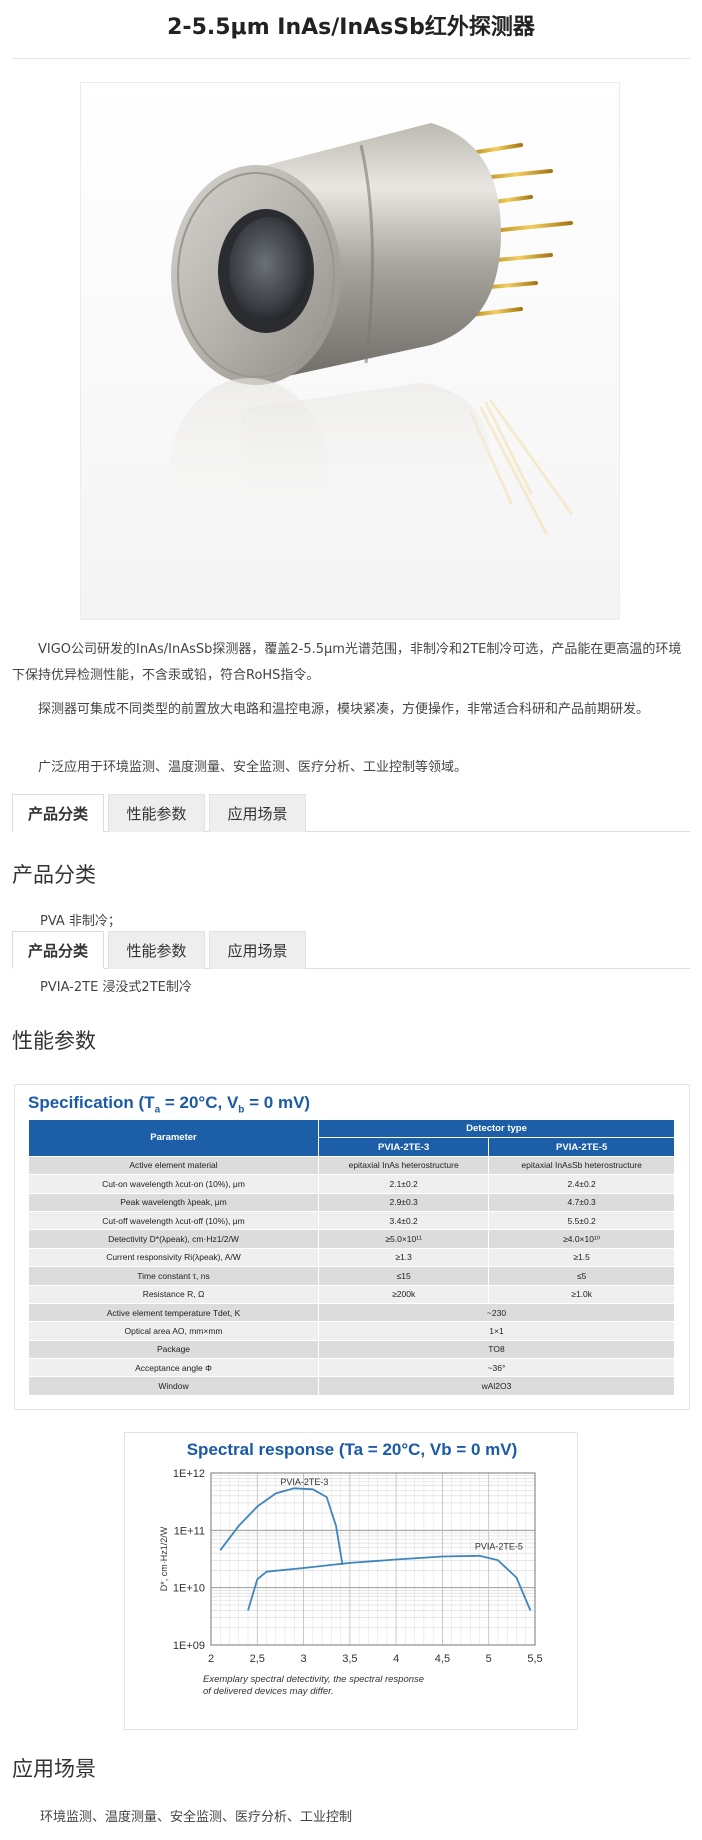 This screenshot has width=702, height=1840. I want to click on spec-cell-value: ≤15, so click(403, 1276).